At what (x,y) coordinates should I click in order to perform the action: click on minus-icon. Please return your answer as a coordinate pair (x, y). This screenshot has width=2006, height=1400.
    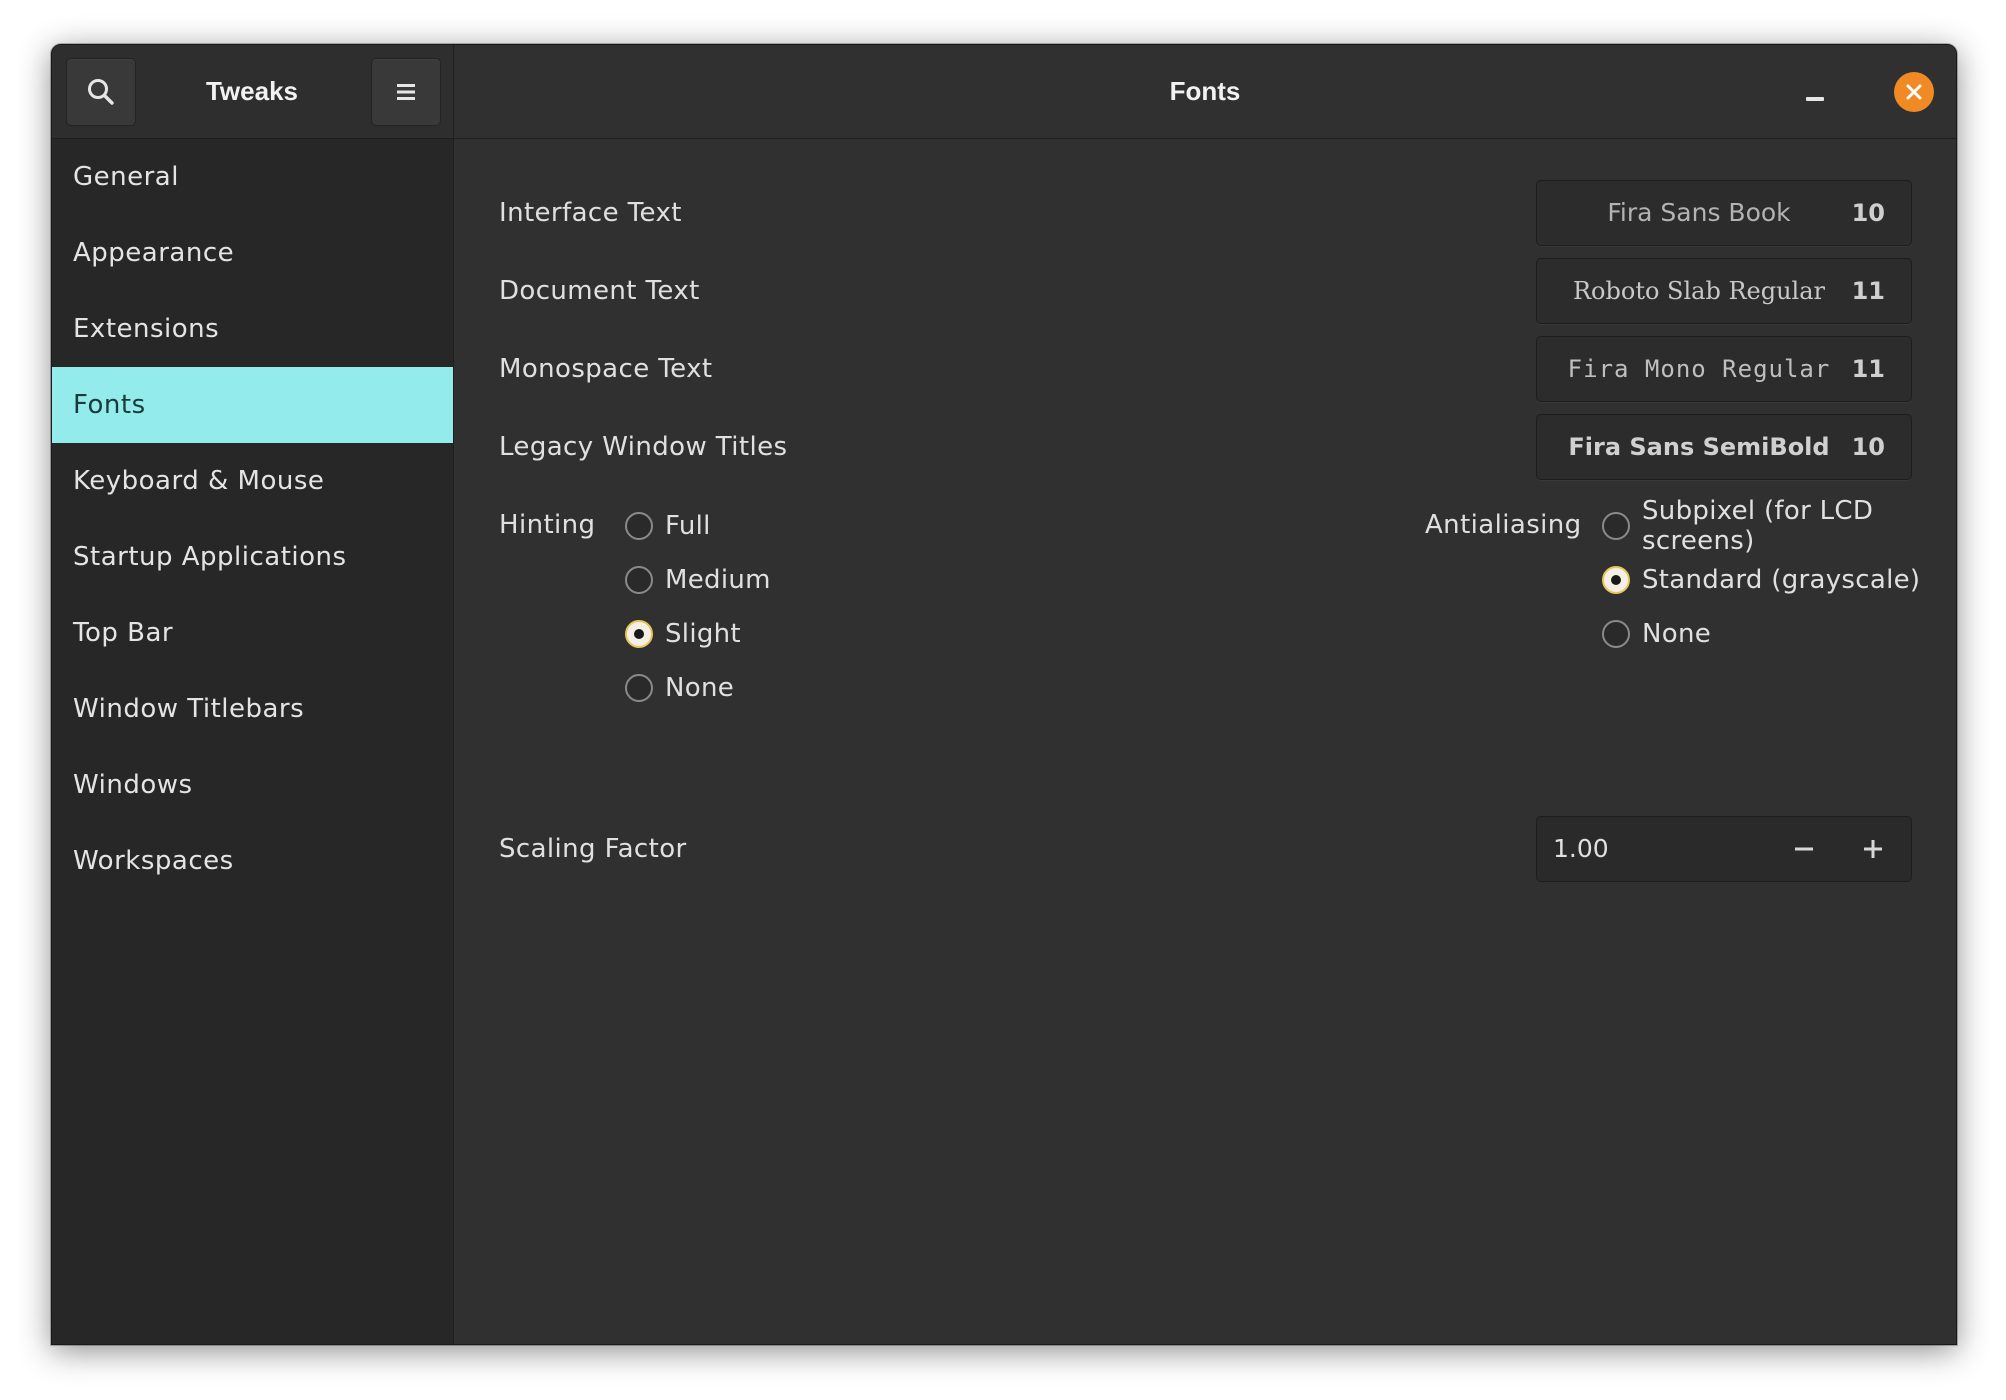
    Looking at the image, I should click on (1804, 849).